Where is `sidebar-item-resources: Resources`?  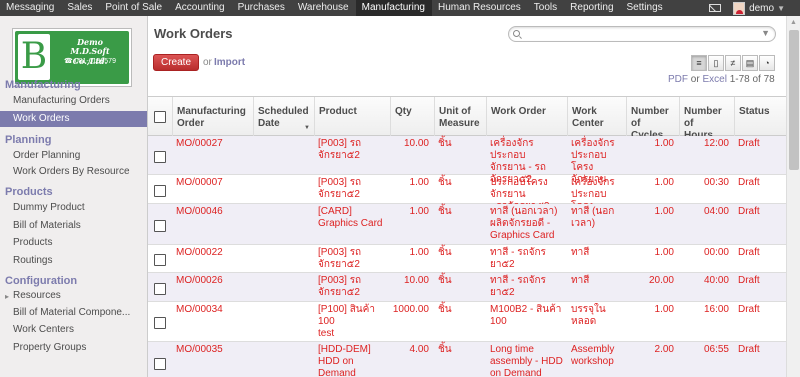
sidebar-item-resources: Resources is located at coordinates (37, 295).